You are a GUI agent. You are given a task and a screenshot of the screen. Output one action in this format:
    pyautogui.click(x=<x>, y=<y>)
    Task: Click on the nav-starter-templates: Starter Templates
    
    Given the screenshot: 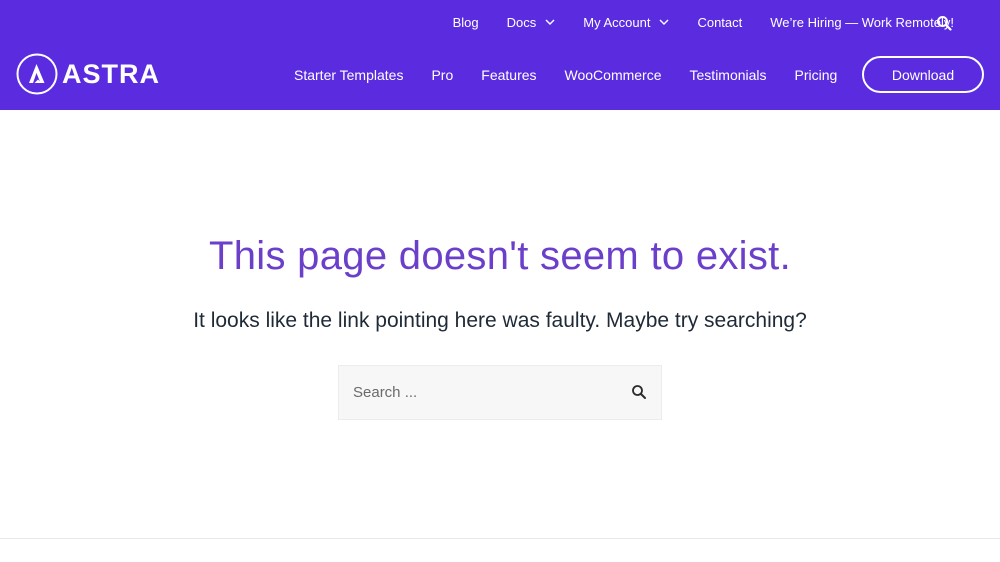 What is the action you would take?
    pyautogui.click(x=348, y=75)
    